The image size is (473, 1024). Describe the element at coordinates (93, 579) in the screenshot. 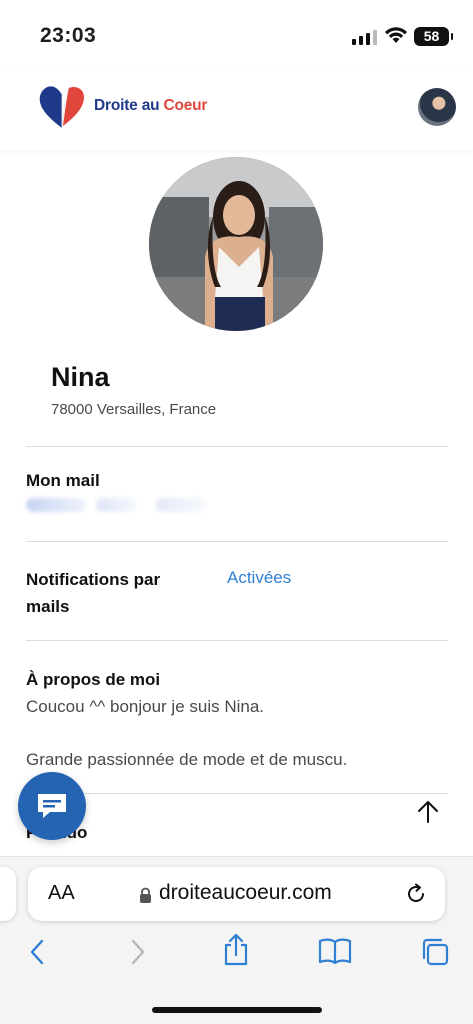

I see `notifications-label-line1: Notifications par` at that location.